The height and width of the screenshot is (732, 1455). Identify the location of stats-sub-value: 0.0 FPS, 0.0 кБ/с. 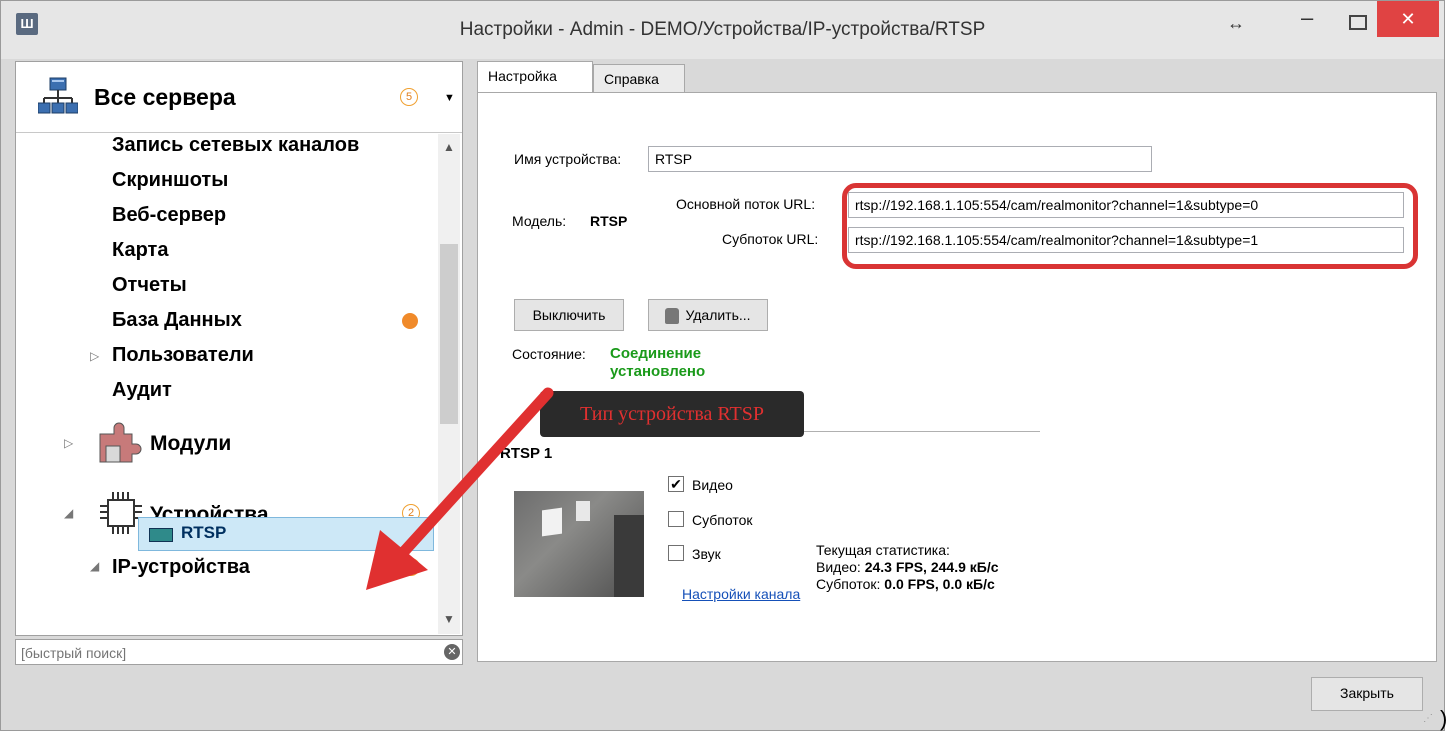
(939, 584).